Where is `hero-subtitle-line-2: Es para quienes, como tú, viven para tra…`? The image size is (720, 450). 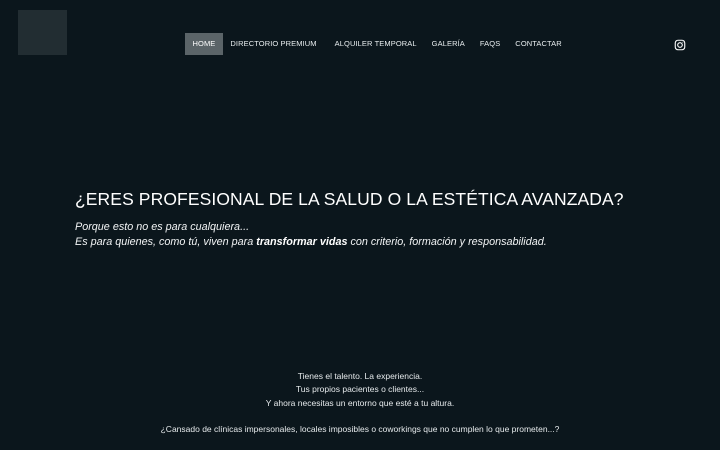 hero-subtitle-line-2: Es para quienes, como tú, viven para tra… is located at coordinates (311, 242).